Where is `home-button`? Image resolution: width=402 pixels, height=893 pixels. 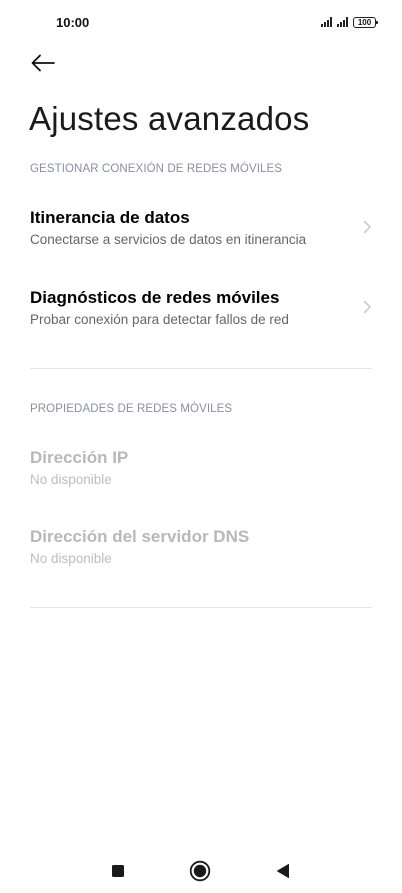
home-button is located at coordinates (200, 871).